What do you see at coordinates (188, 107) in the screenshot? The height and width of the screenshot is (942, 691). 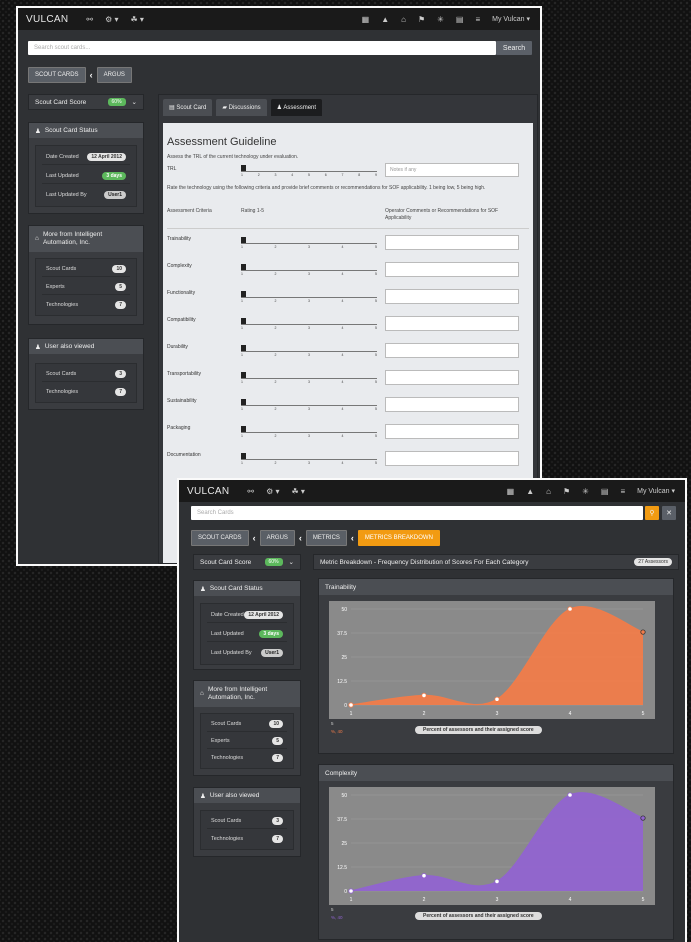 I see `tab-scout-card: ▤ Scout Card` at bounding box center [188, 107].